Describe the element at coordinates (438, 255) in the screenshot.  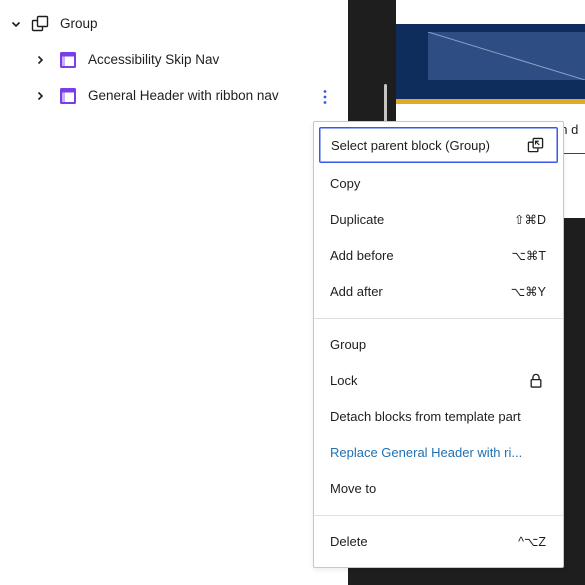
I see `menu-item-add-before: Add before ⌥⌘T` at that location.